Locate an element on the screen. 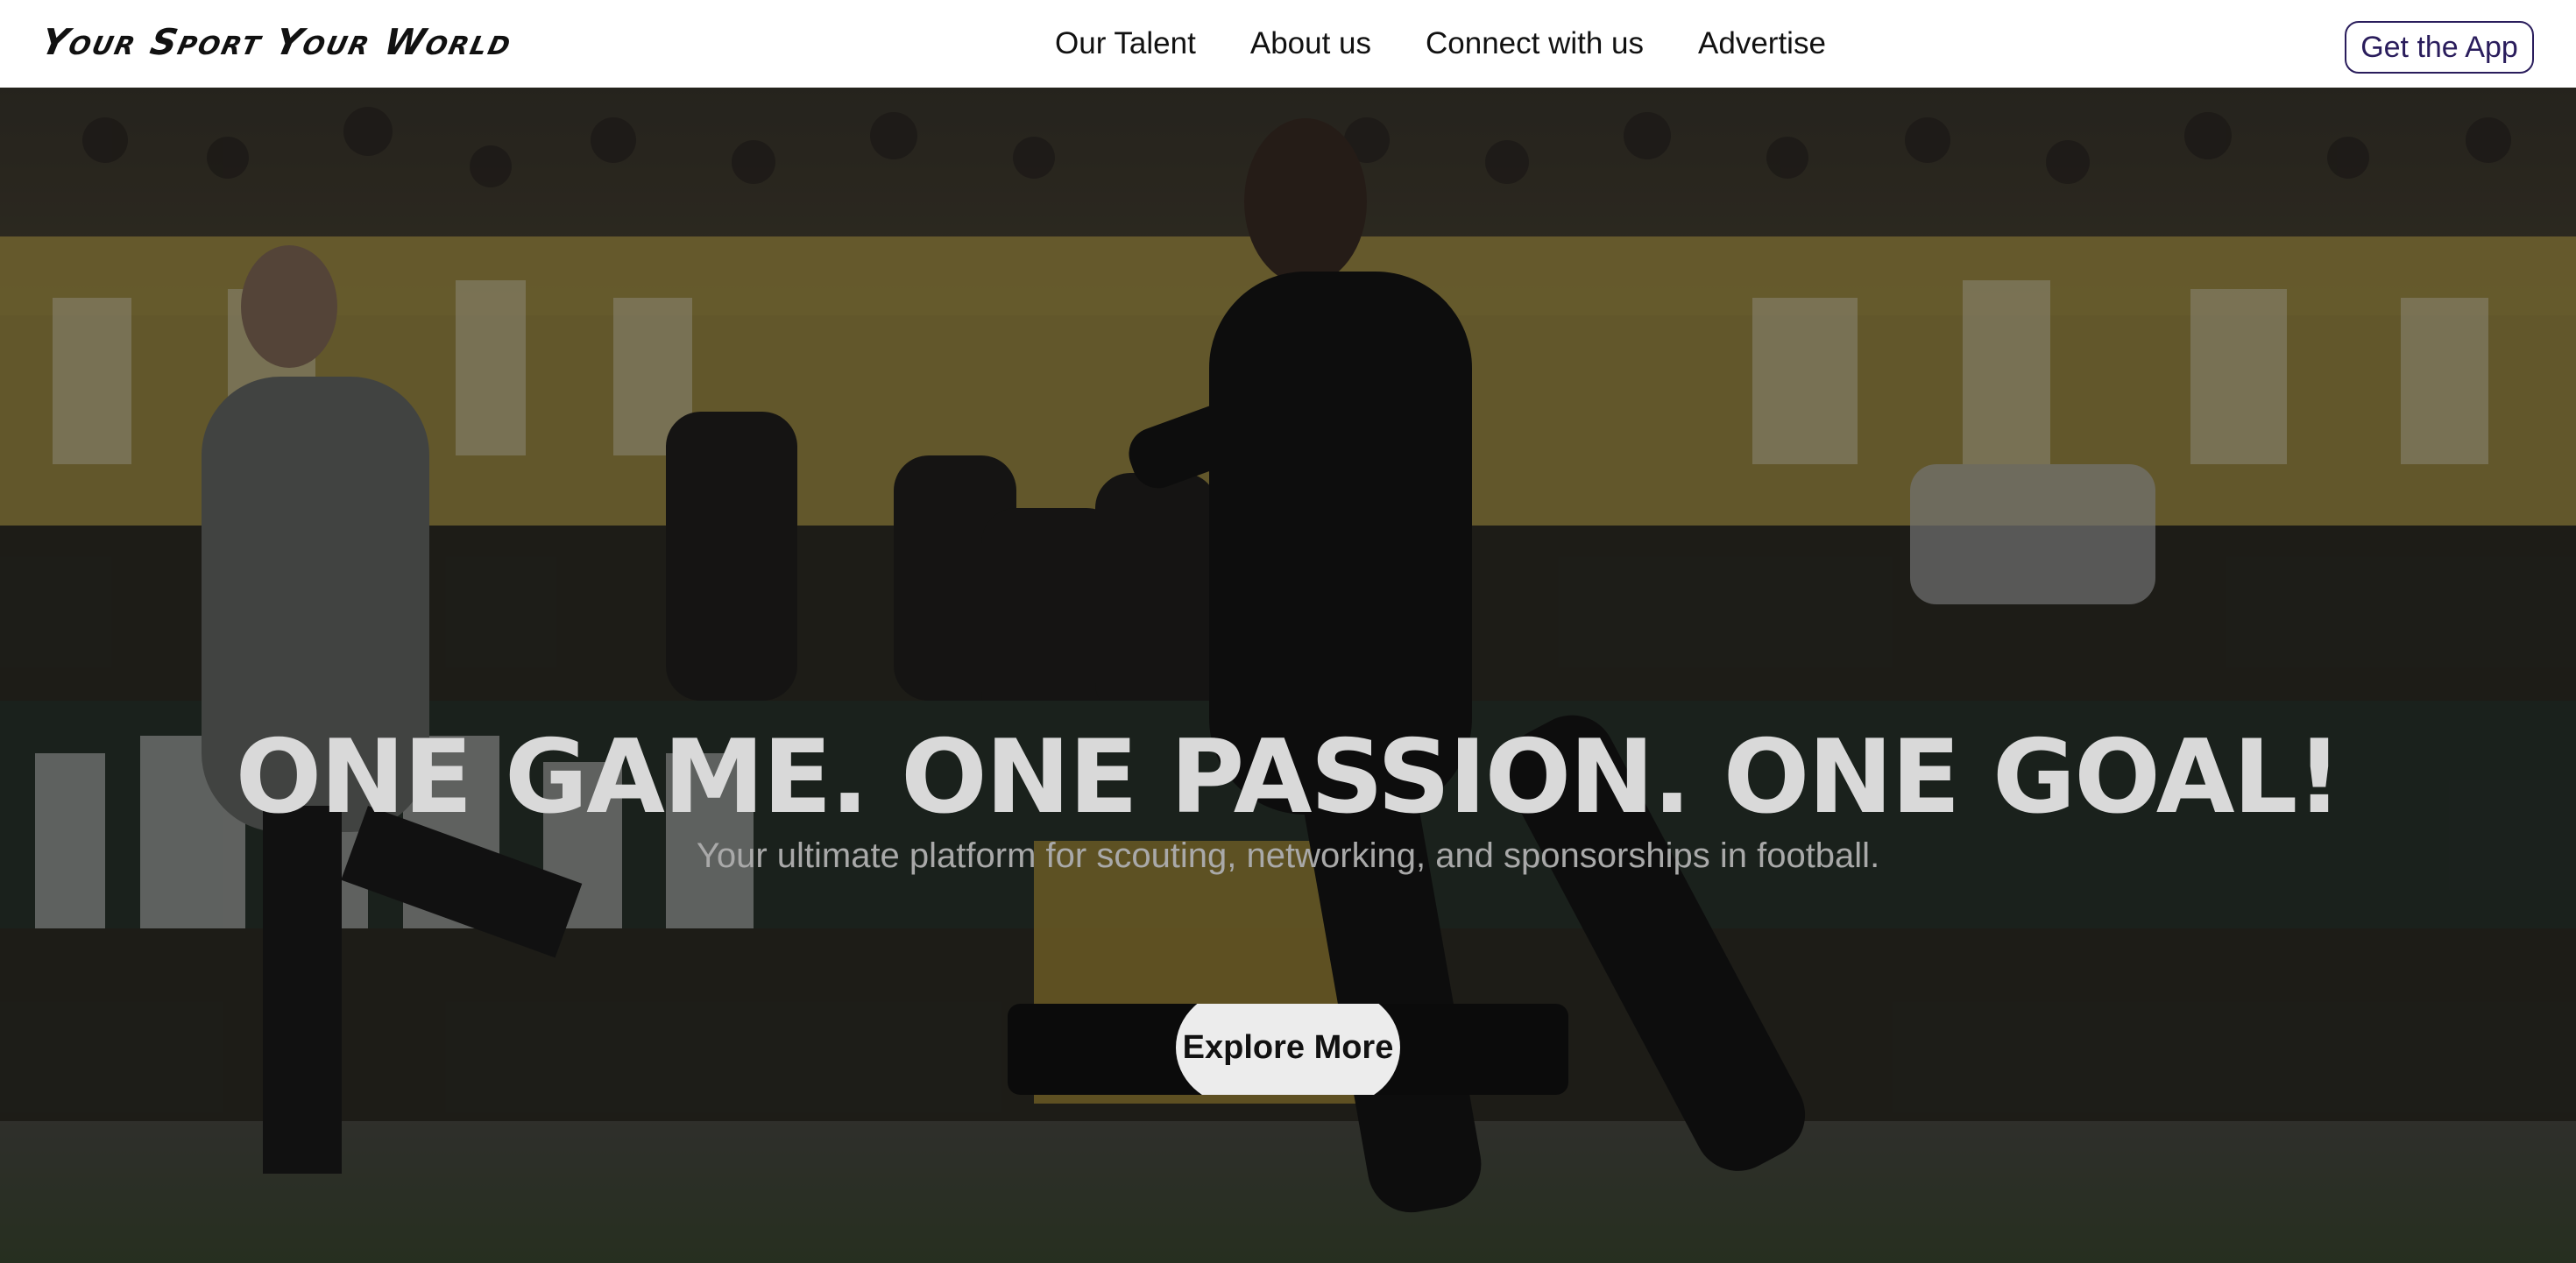 The height and width of the screenshot is (1263, 2576). explore-more-container: Explore More is located at coordinates (1288, 1050).